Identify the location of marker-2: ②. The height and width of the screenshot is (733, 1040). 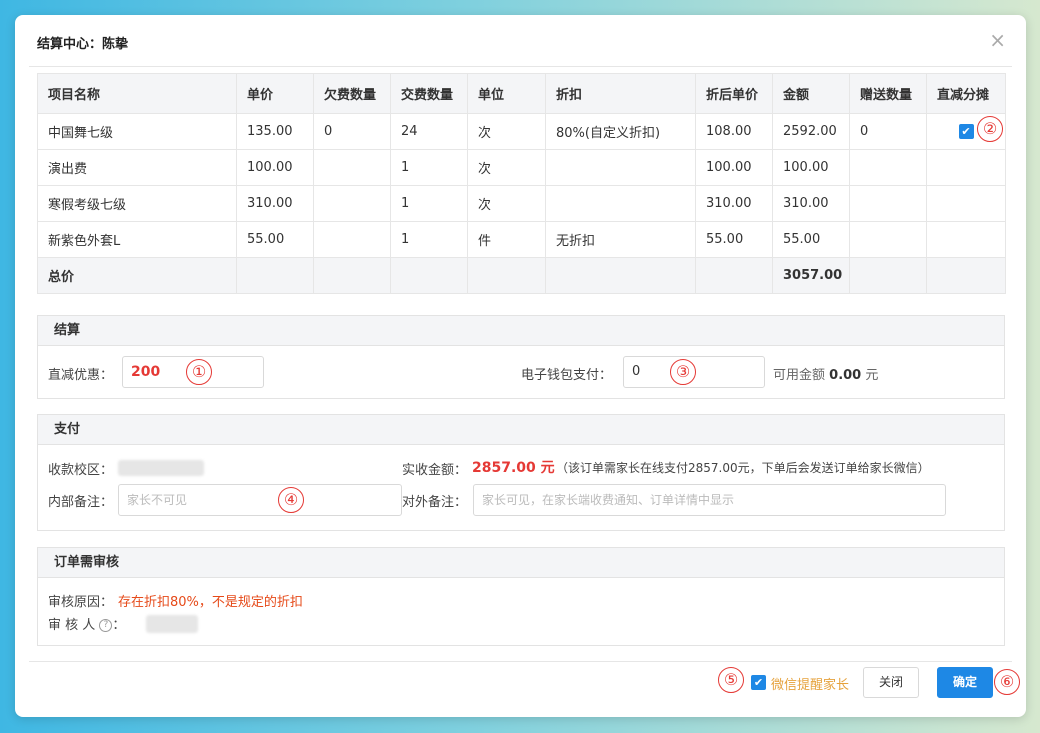
(990, 129).